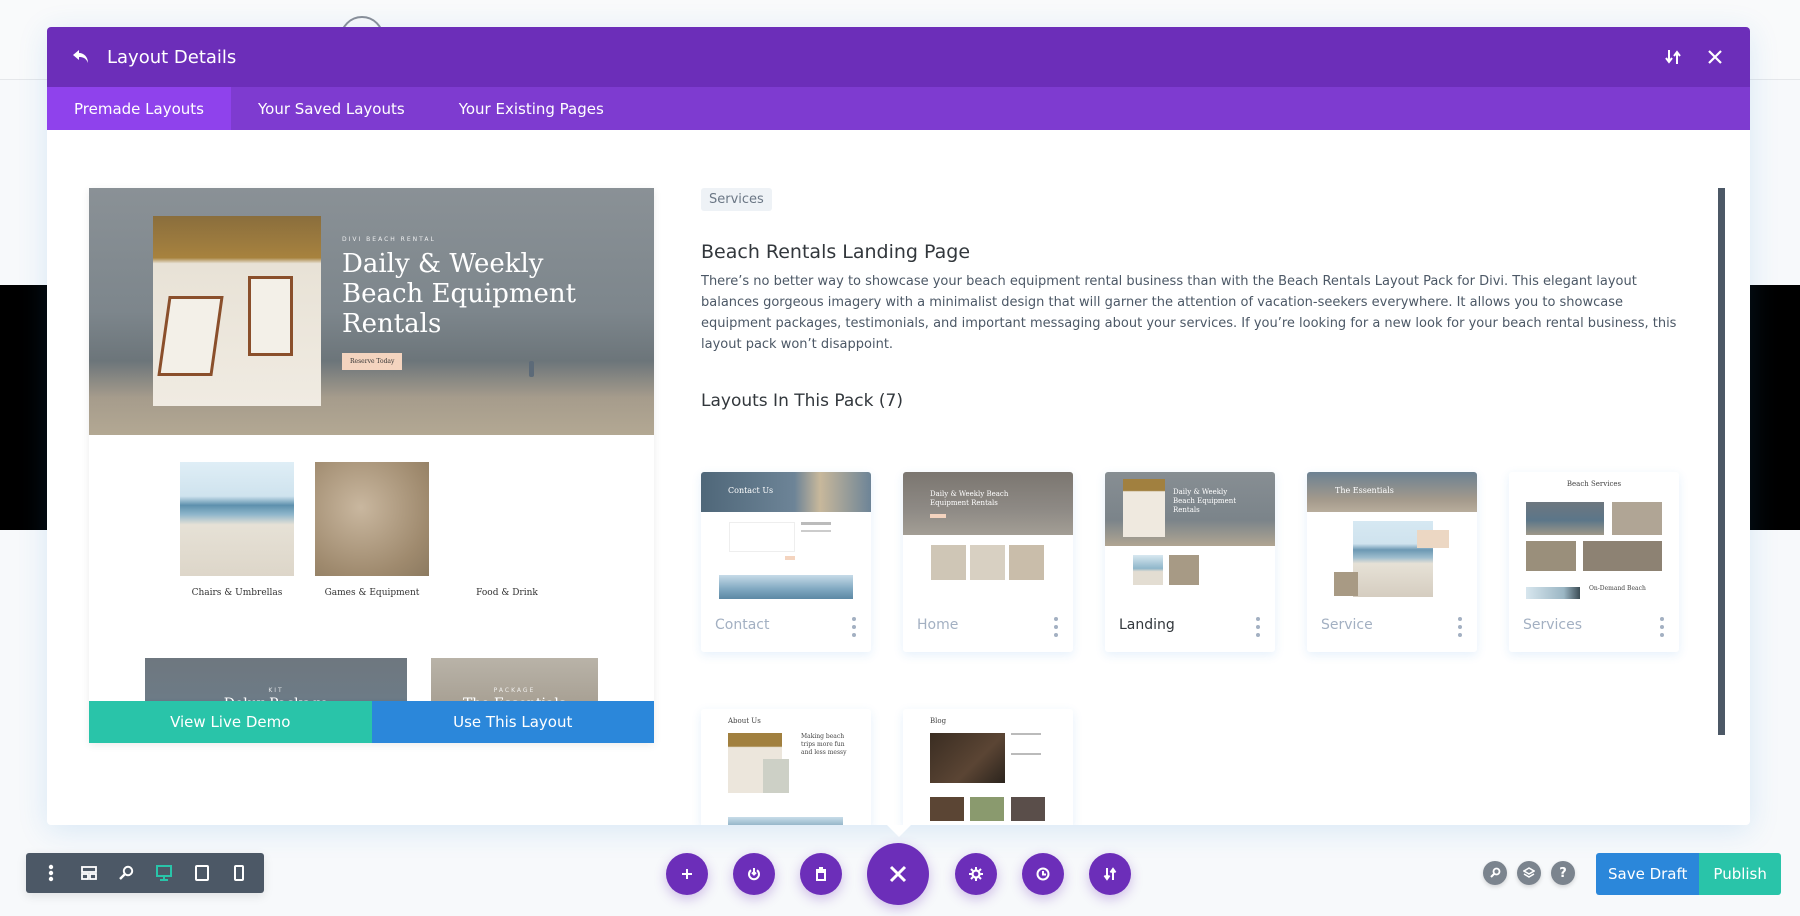 The width and height of the screenshot is (1800, 916). Describe the element at coordinates (938, 721) in the screenshot. I see `thumb-title: Blog` at that location.